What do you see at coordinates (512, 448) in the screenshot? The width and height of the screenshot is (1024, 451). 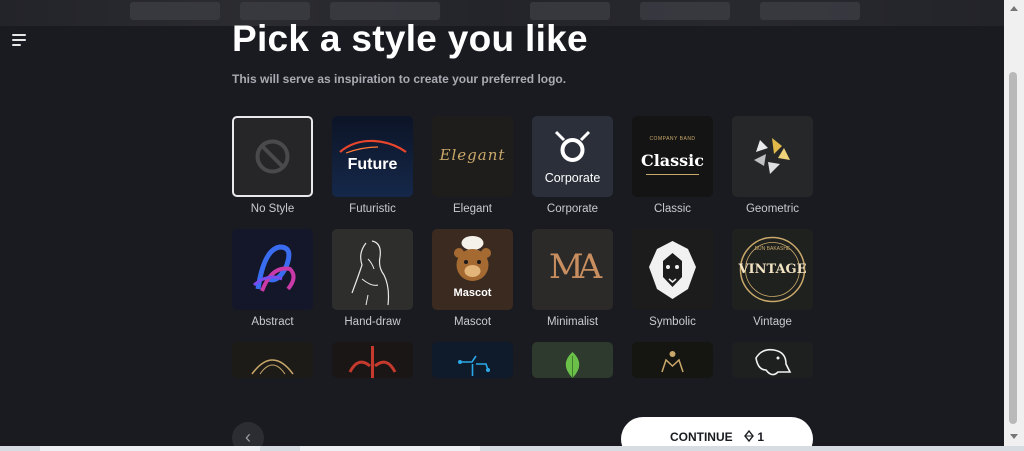 I see `taskbar` at bounding box center [512, 448].